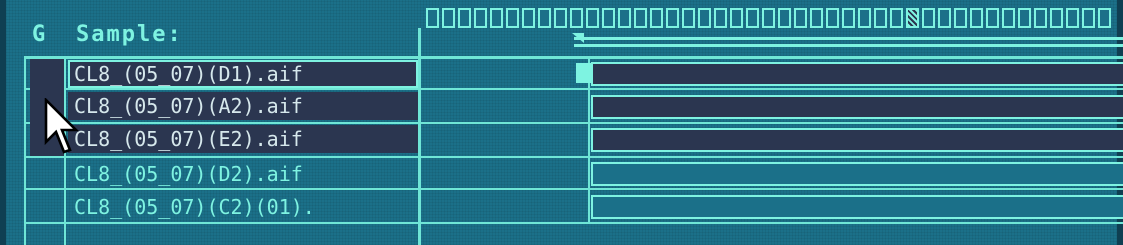 The image size is (1123, 245). What do you see at coordinates (62, 126) in the screenshot?
I see `mouse-pointer-icon` at bounding box center [62, 126].